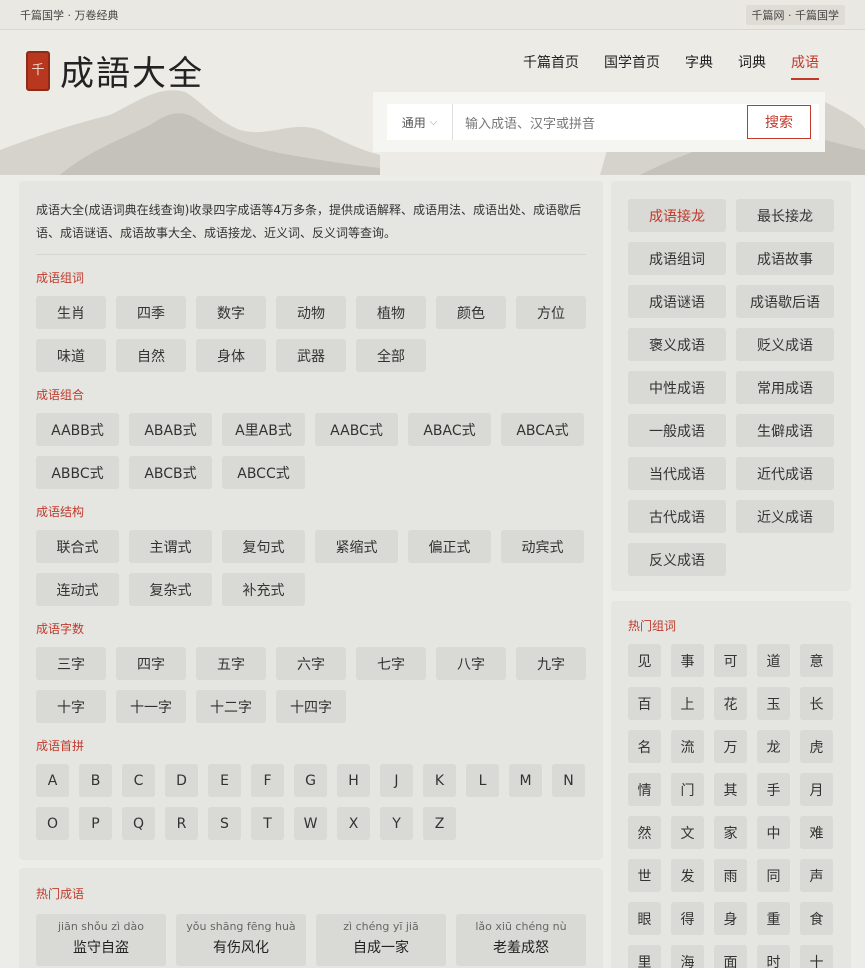  What do you see at coordinates (71, 663) in the screenshot?
I see `chip-item: 三字` at bounding box center [71, 663].